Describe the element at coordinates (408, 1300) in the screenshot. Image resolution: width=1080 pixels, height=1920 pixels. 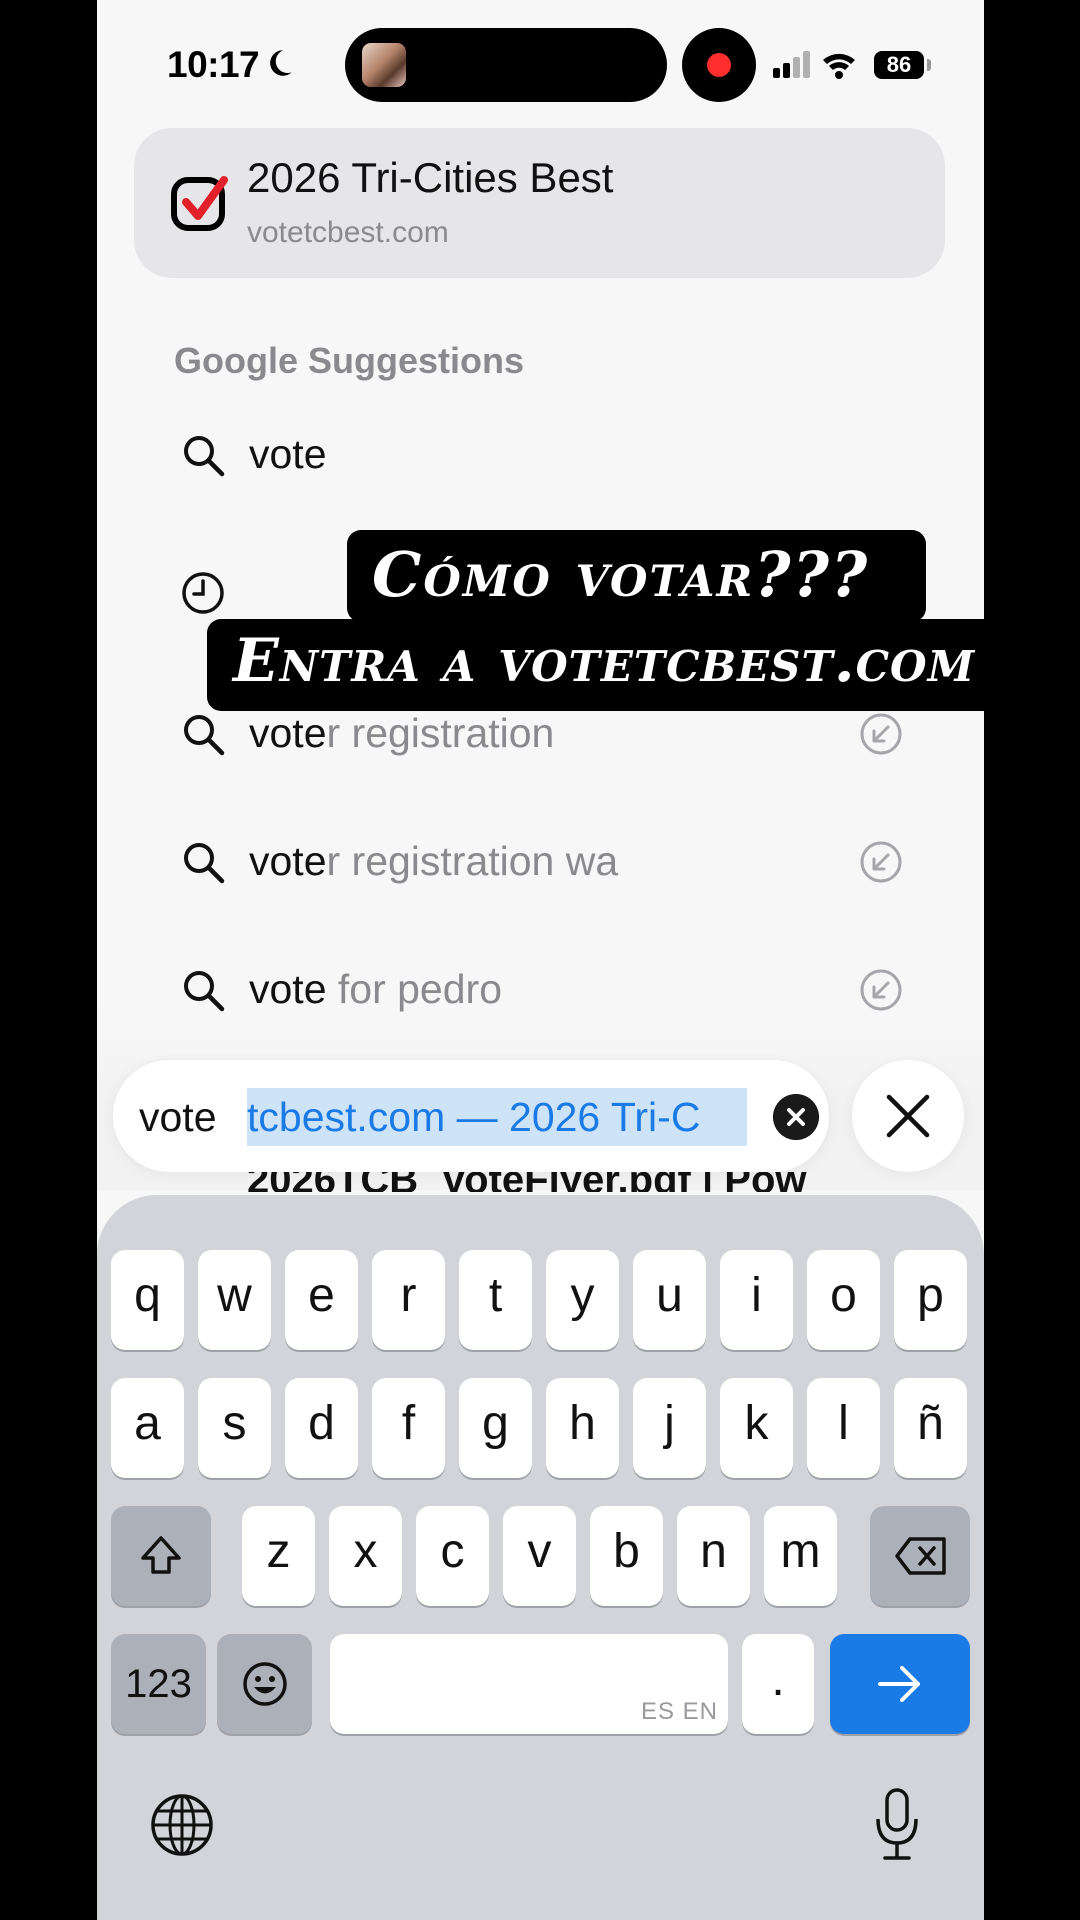
I see `key-r: r` at that location.